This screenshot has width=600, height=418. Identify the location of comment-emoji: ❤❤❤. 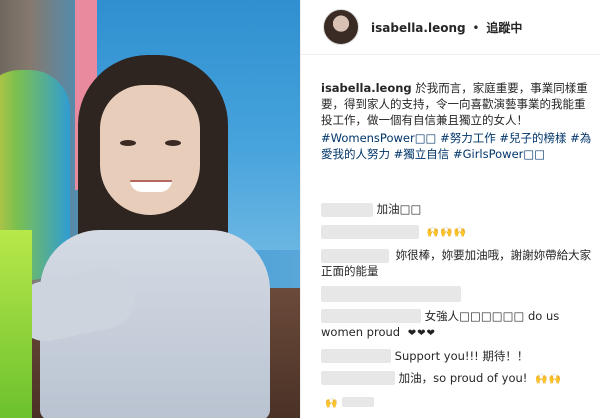
(421, 333).